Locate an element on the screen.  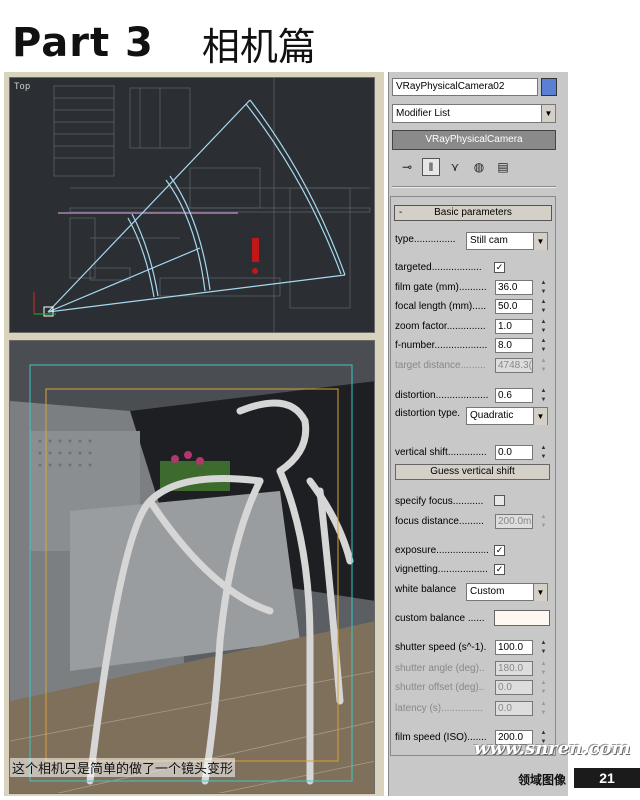
object-color-swatch is located at coordinates (549, 87).